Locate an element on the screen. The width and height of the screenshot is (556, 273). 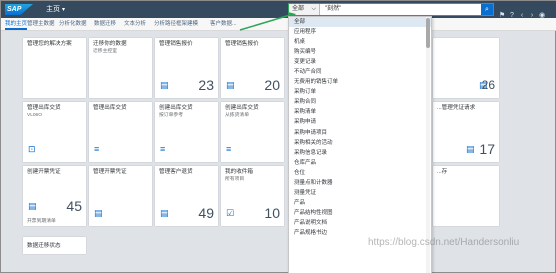
tile-title: 迁移你的数据 is located at coordinates (110, 44).